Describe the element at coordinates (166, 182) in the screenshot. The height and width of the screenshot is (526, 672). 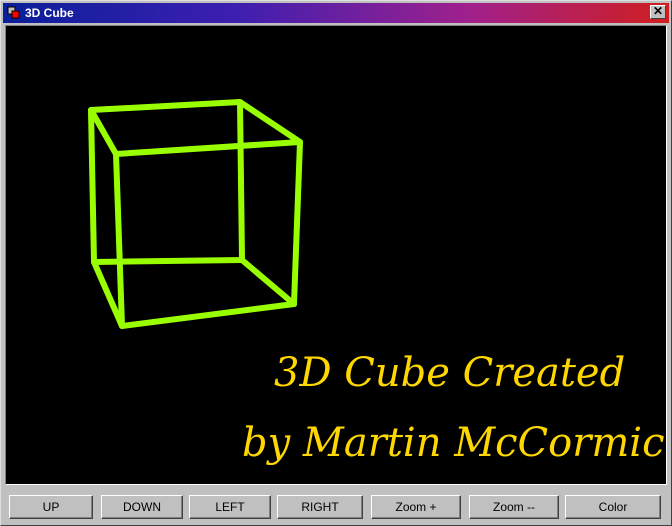
I see `cube-back-face` at that location.